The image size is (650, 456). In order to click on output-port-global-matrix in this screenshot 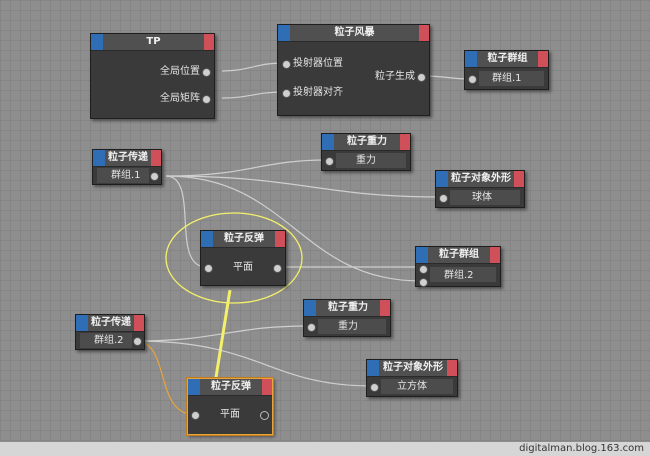, I will do `click(206, 99)`.